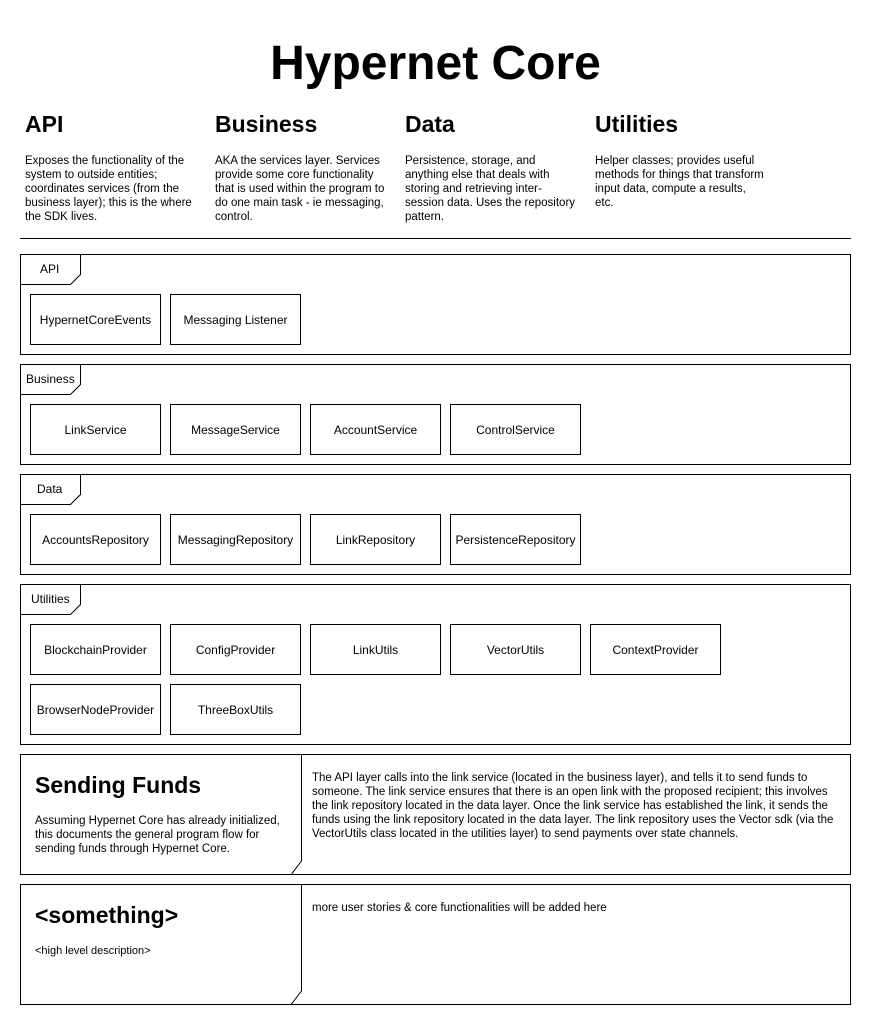 Image resolution: width=871 pixels, height=1035 pixels. Describe the element at coordinates (515, 539) in the screenshot. I see `component-box: PersistenceRepository` at that location.